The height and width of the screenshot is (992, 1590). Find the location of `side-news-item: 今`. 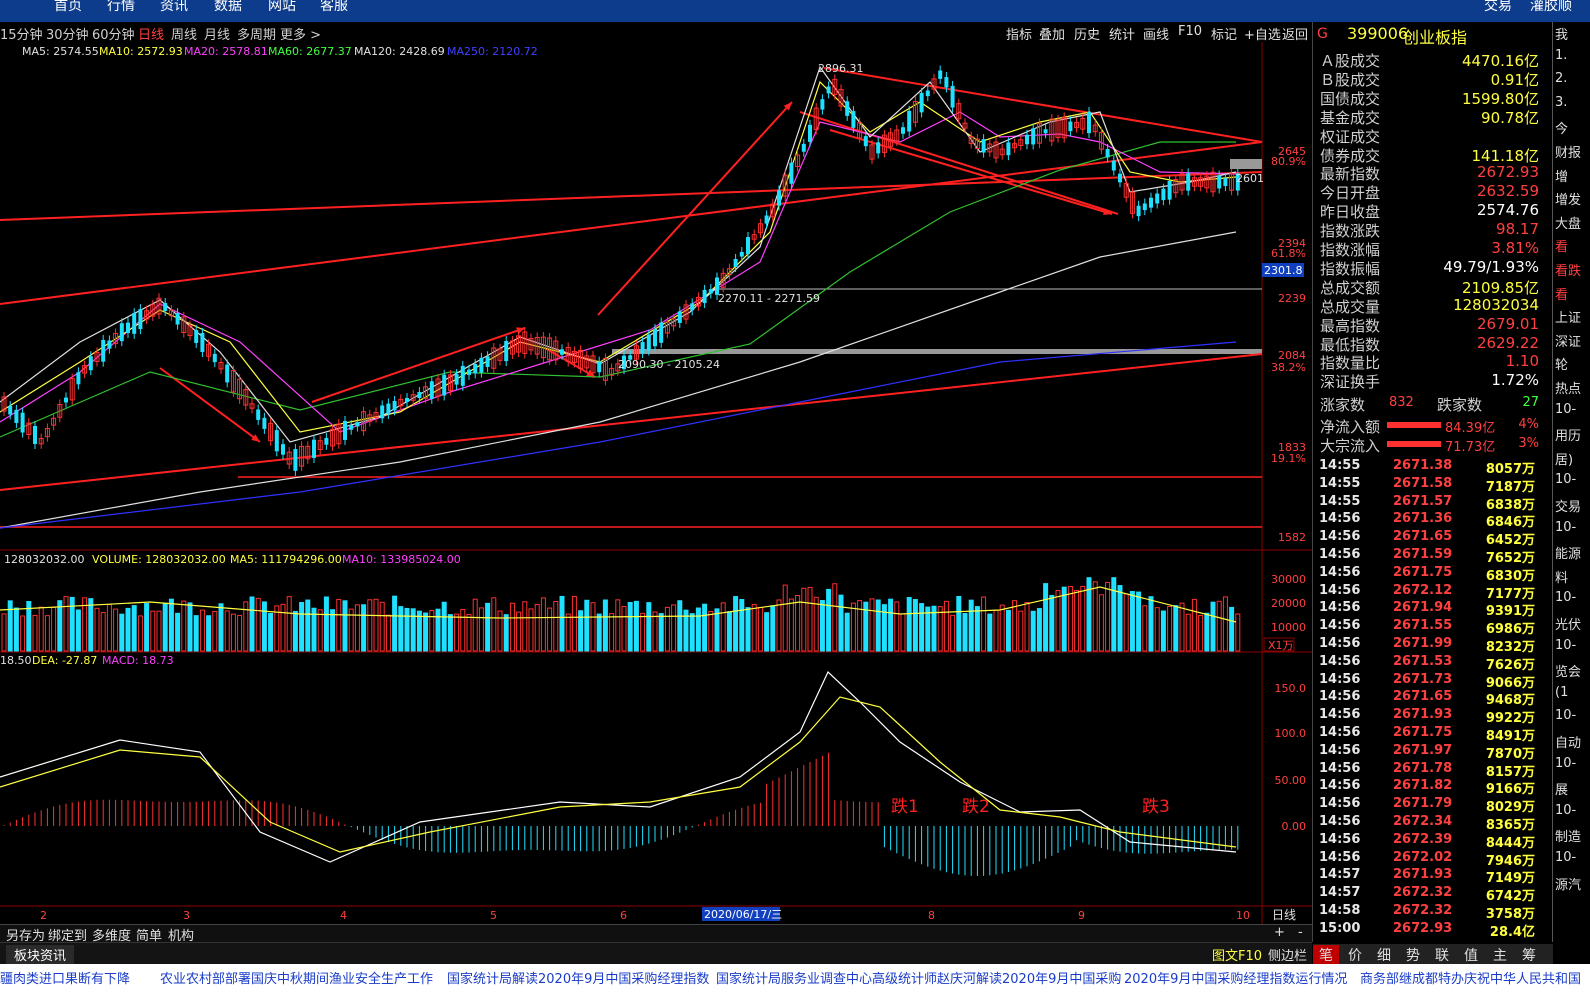

side-news-item: 今 is located at coordinates (1561, 127).